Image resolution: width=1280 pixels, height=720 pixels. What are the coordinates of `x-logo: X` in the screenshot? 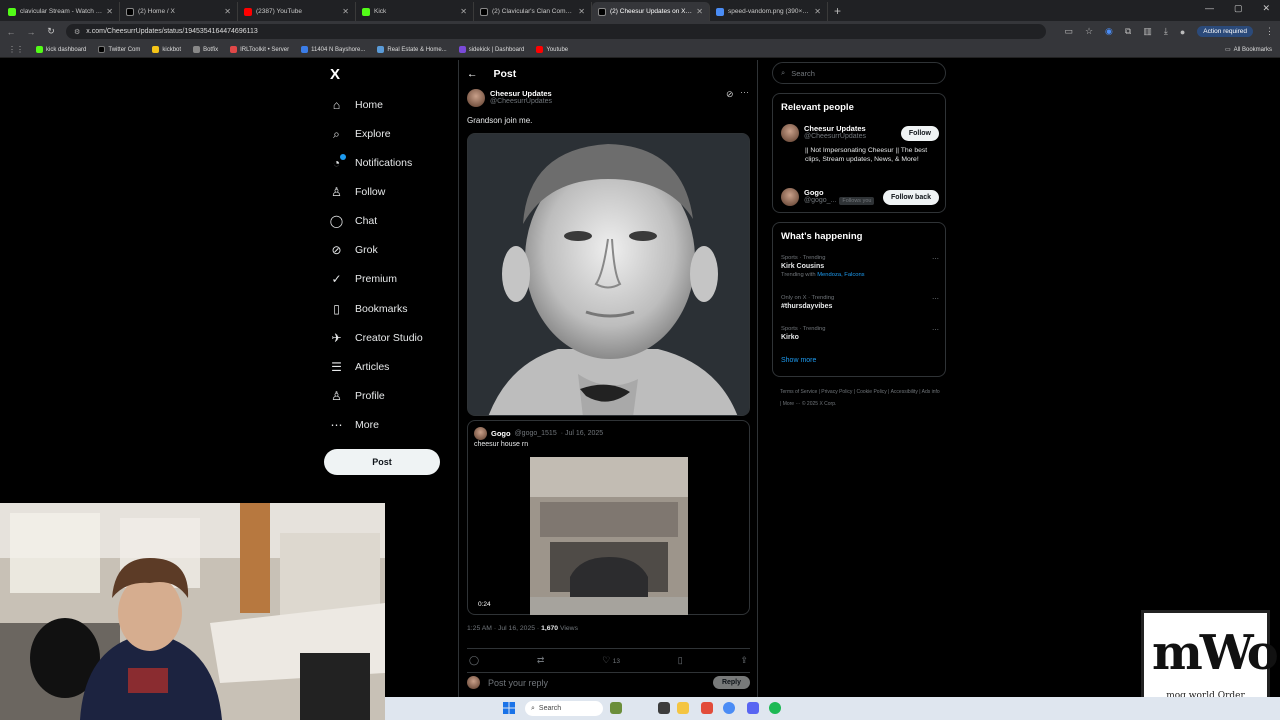 It's located at (335, 74).